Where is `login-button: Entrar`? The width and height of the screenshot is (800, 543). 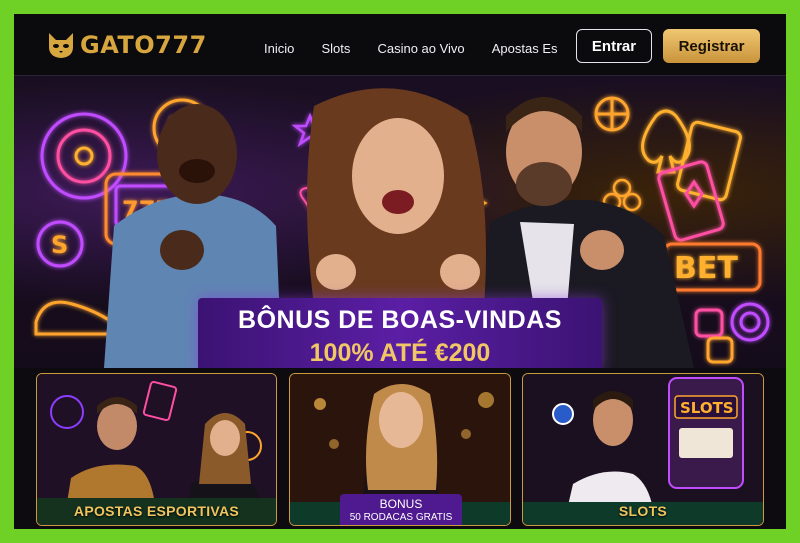 login-button: Entrar is located at coordinates (614, 46).